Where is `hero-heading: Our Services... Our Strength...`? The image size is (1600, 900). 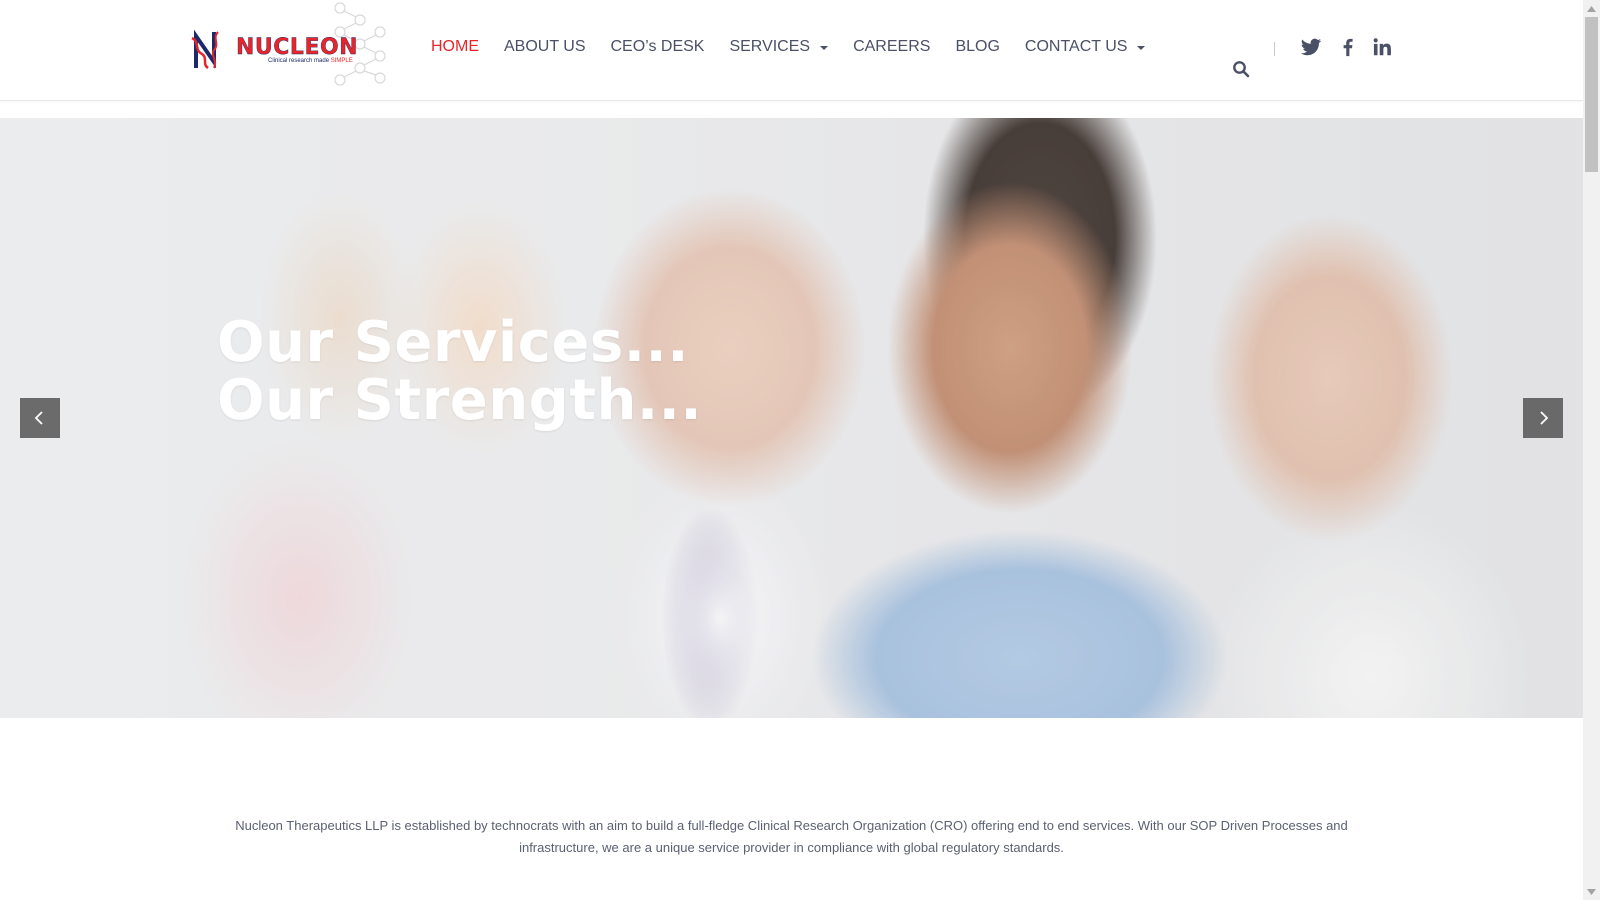 hero-heading: Our Services... Our Strength... is located at coordinates (459, 372).